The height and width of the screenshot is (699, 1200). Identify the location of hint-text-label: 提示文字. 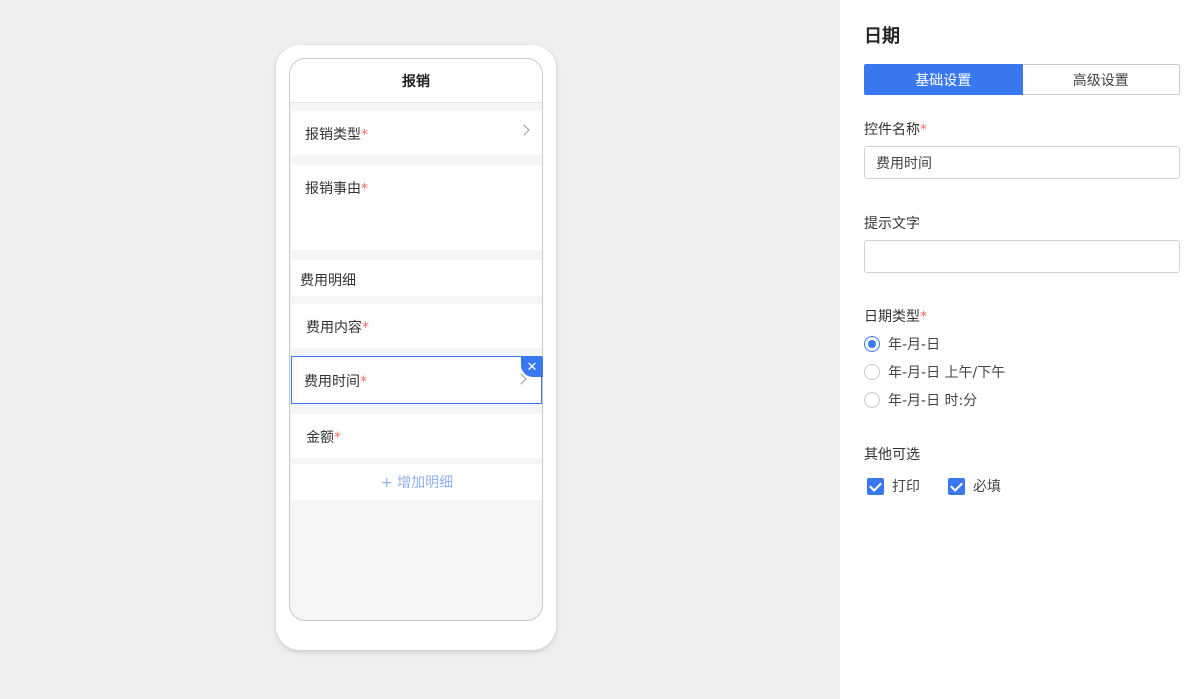
(892, 224).